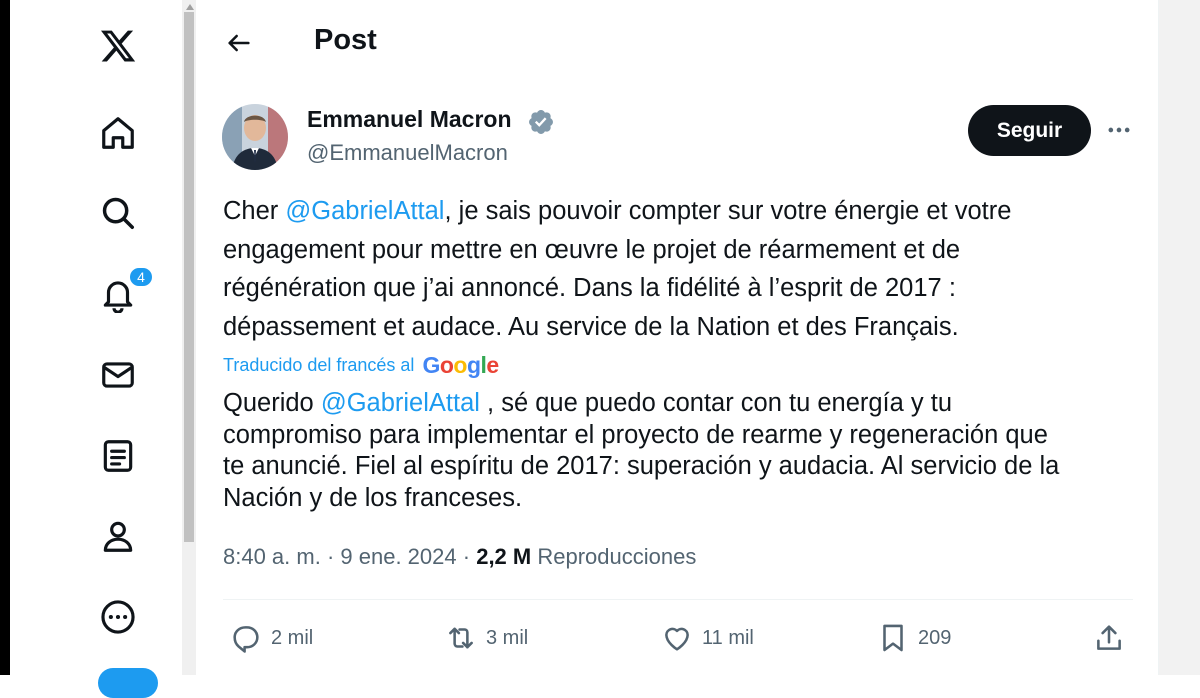  Describe the element at coordinates (913, 638) in the screenshot. I see `bookmark-button: 209` at that location.